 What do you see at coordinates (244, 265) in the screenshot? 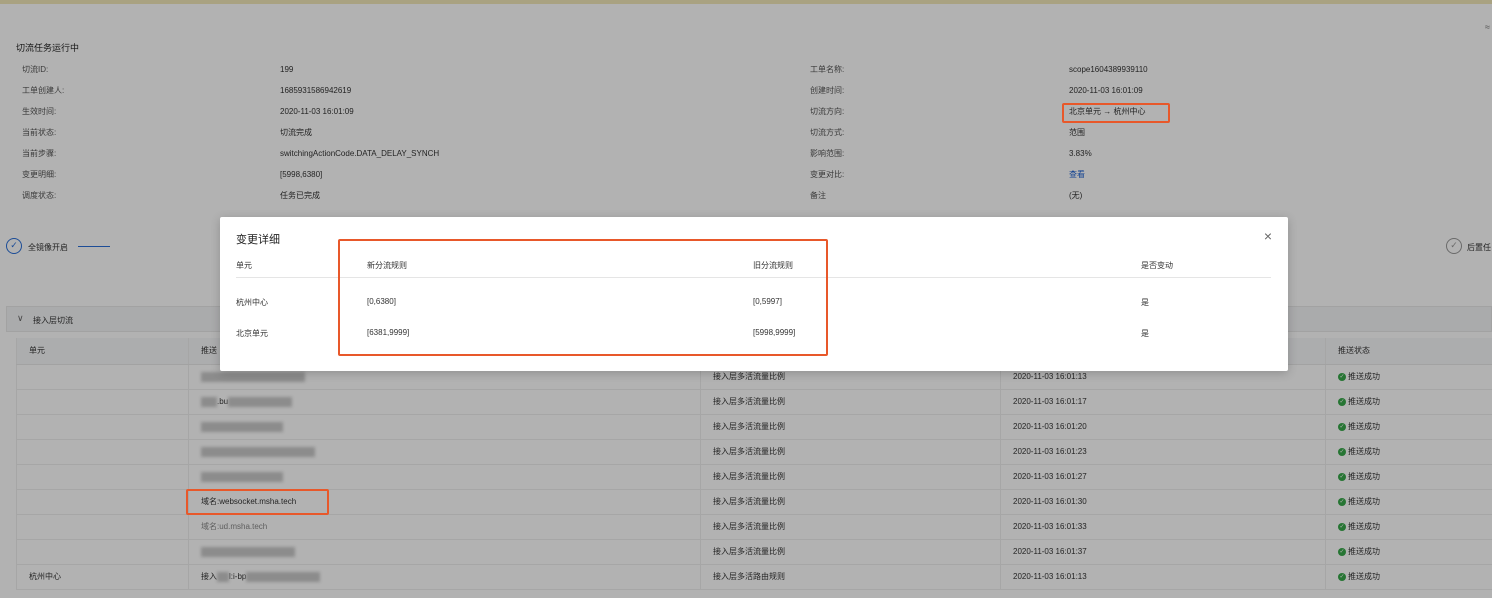
I see `modal-column-header: 单元` at bounding box center [244, 265].